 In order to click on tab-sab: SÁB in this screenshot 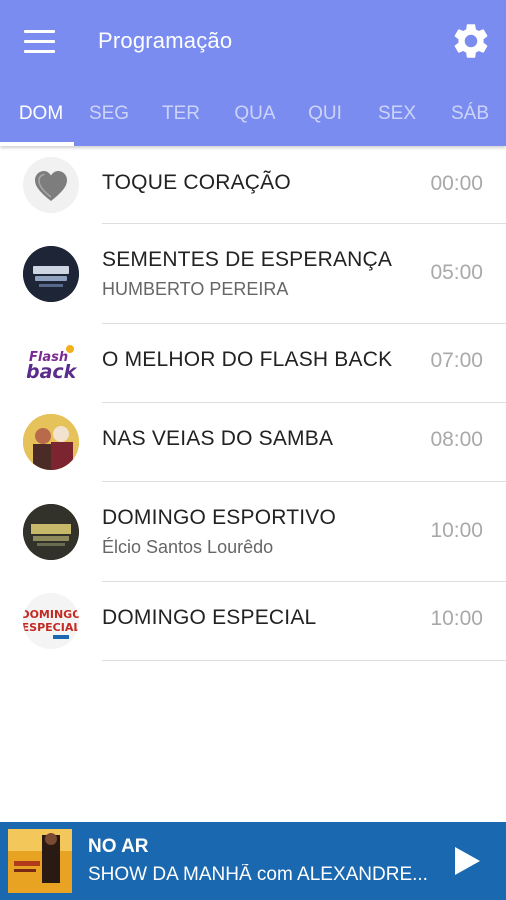, I will do `click(470, 119)`.